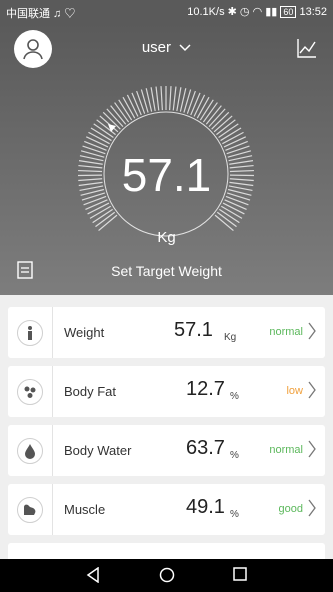 The width and height of the screenshot is (333, 592). Describe the element at coordinates (290, 509) in the screenshot. I see `metric-status: good` at that location.